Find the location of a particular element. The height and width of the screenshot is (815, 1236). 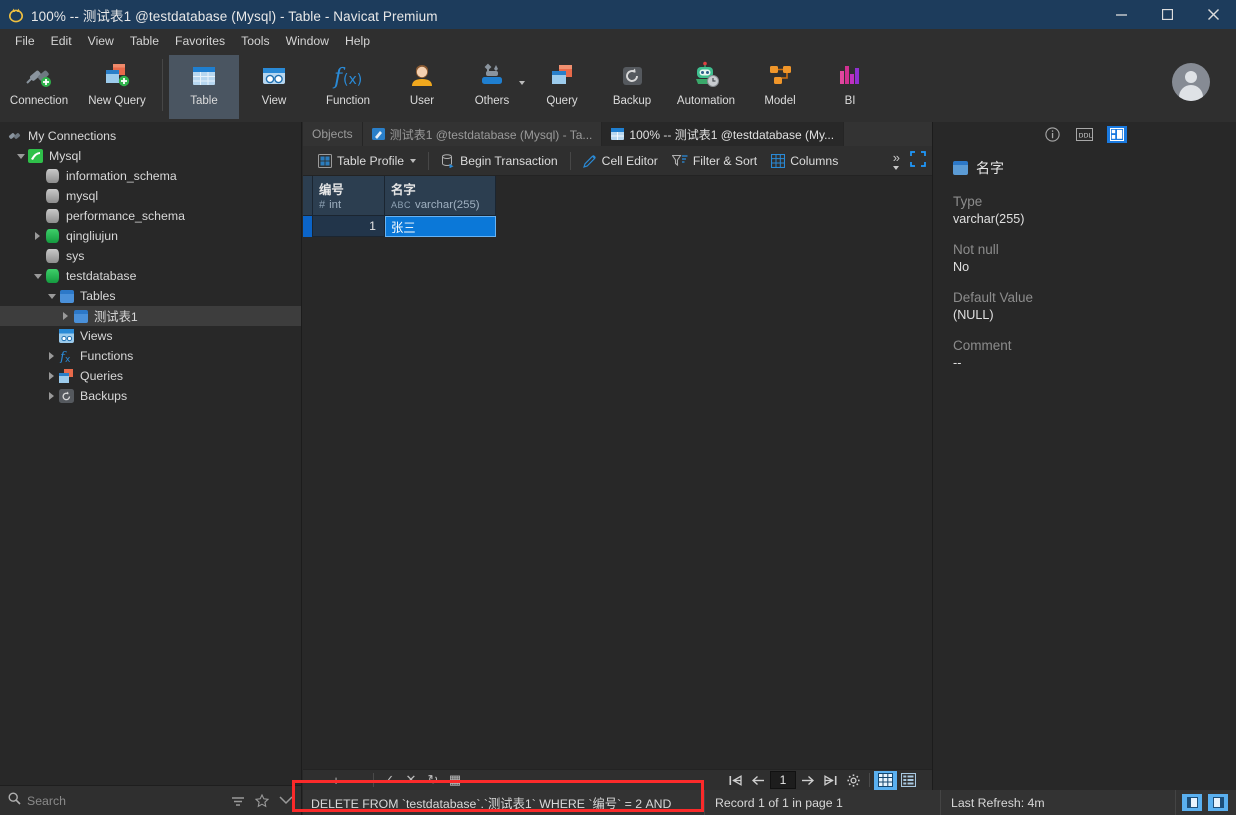

columns-grid-icon is located at coordinates (778, 160).